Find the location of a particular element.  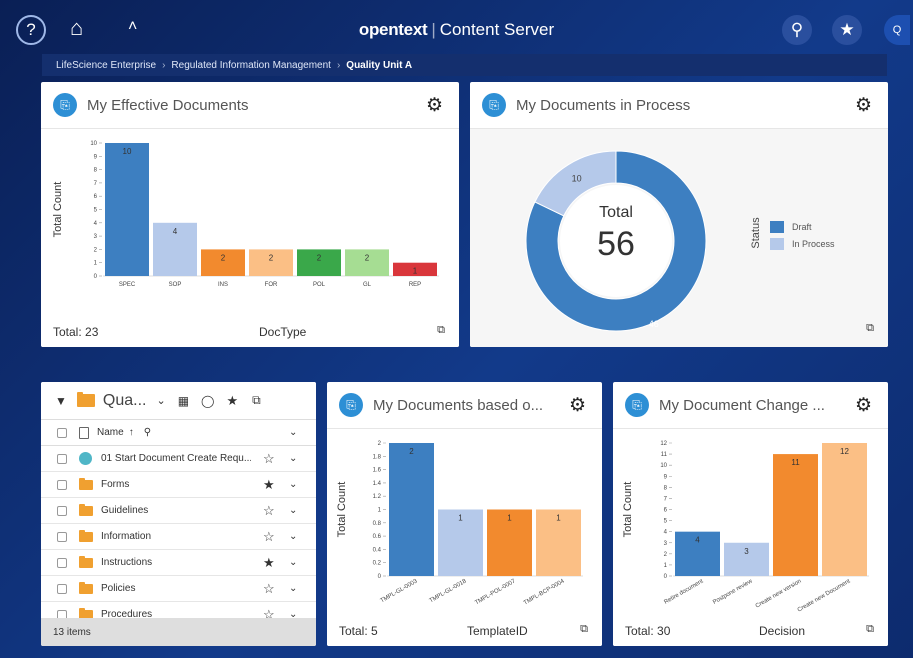

search-icon: ⚲ is located at coordinates (147, 432).